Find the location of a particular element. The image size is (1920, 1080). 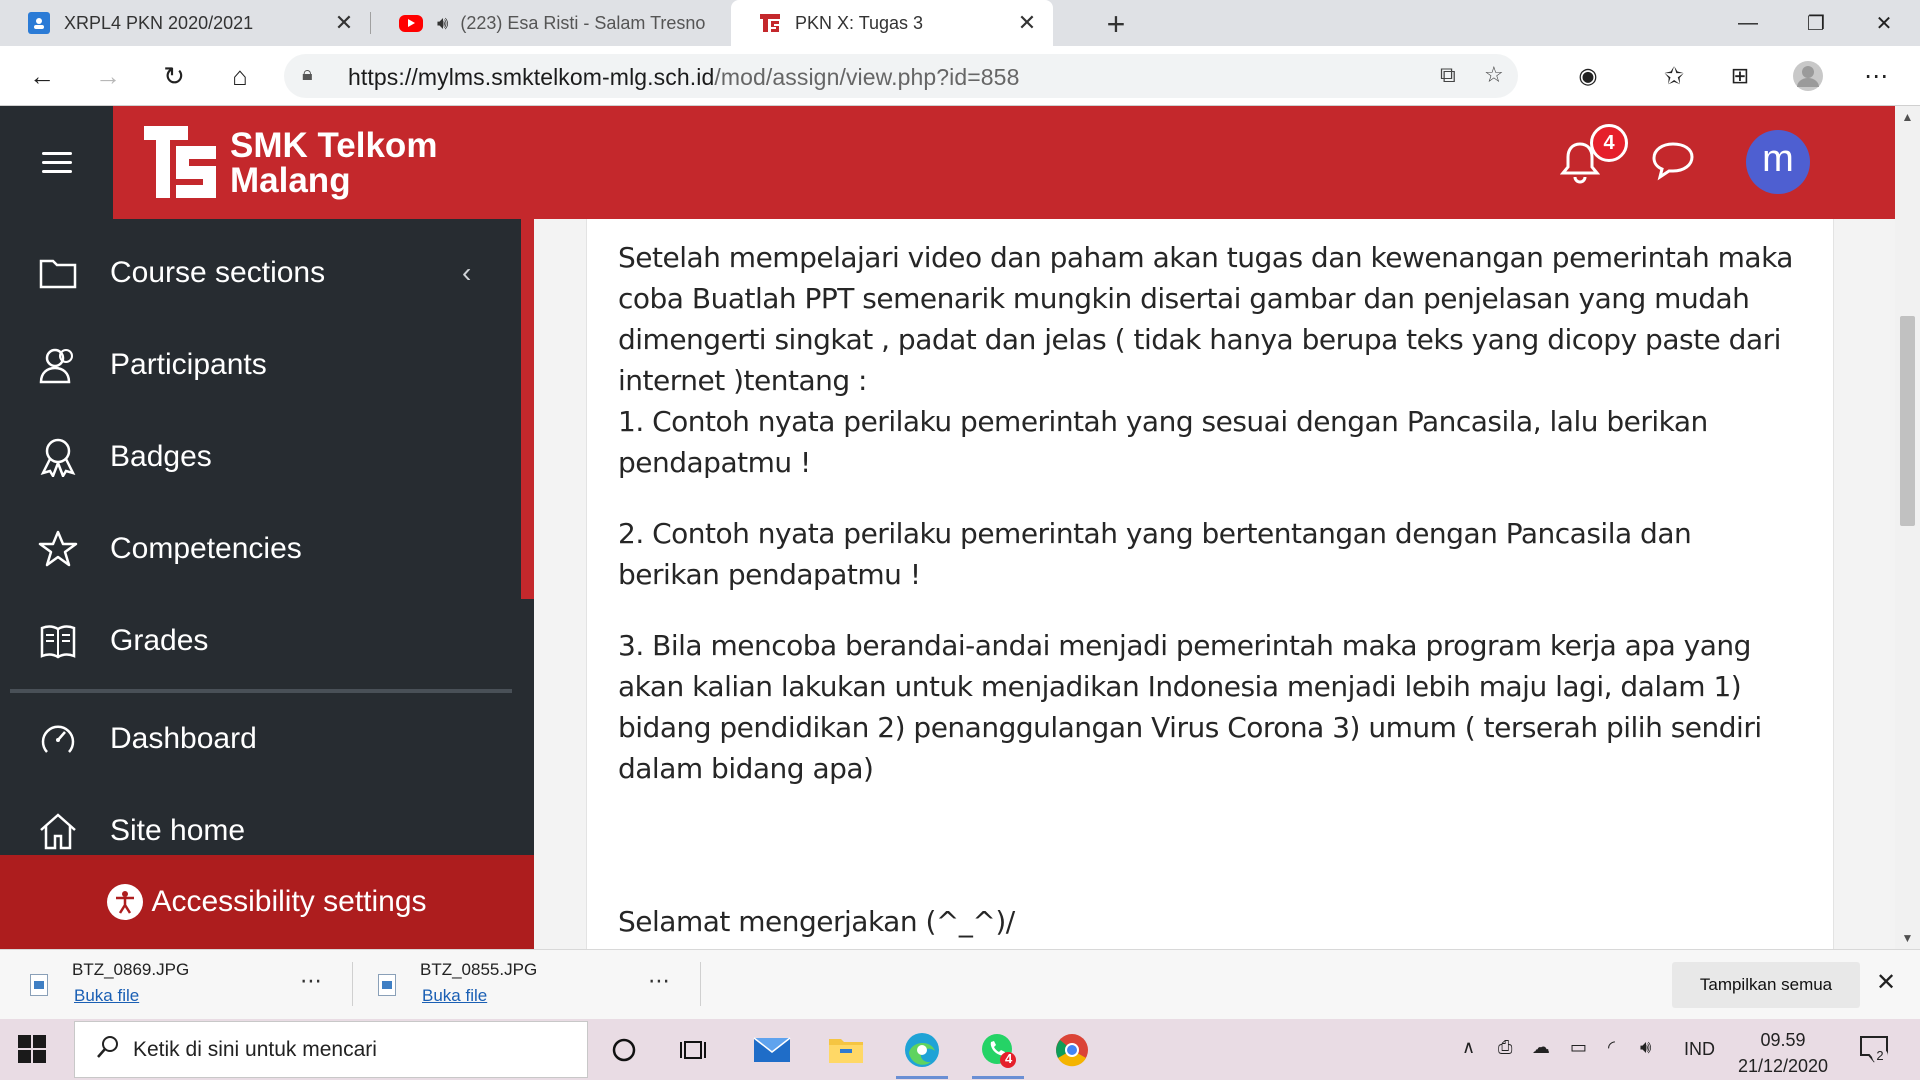

whatsapp-icon: 4 is located at coordinates (998, 1052).